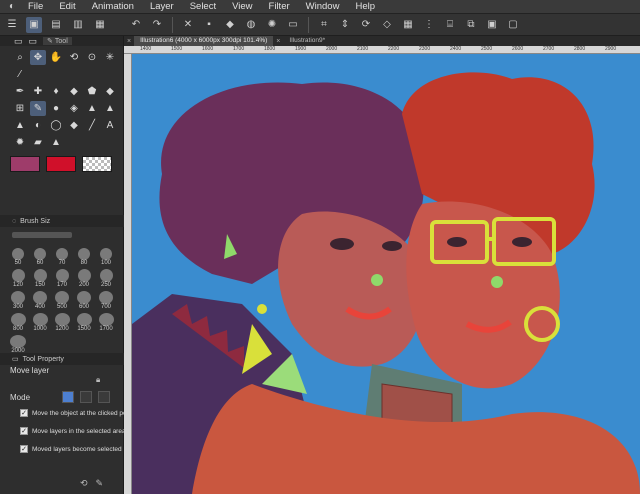 The width and height of the screenshot is (640, 494). What do you see at coordinates (62, 279) in the screenshot?
I see `brush-size-option: 170` at bounding box center [62, 279].